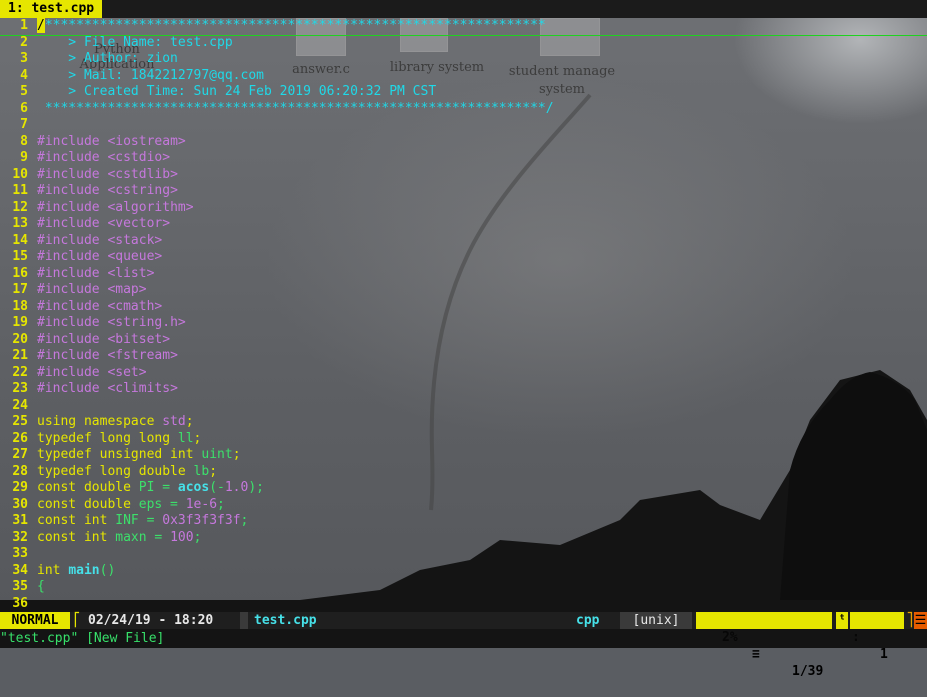 This screenshot has height=697, width=927. I want to click on code-token: <queue>, so click(135, 256).